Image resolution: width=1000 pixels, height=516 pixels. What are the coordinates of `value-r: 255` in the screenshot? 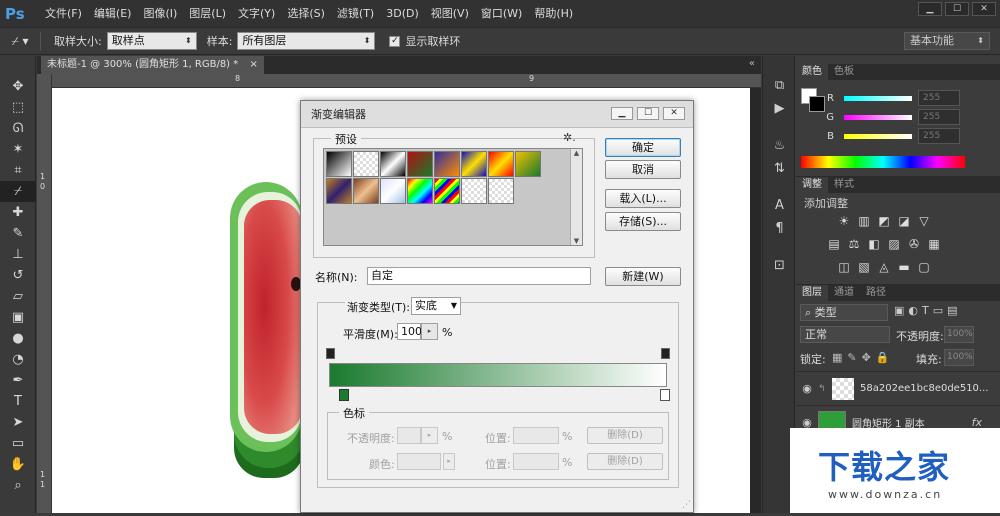 It's located at (939, 98).